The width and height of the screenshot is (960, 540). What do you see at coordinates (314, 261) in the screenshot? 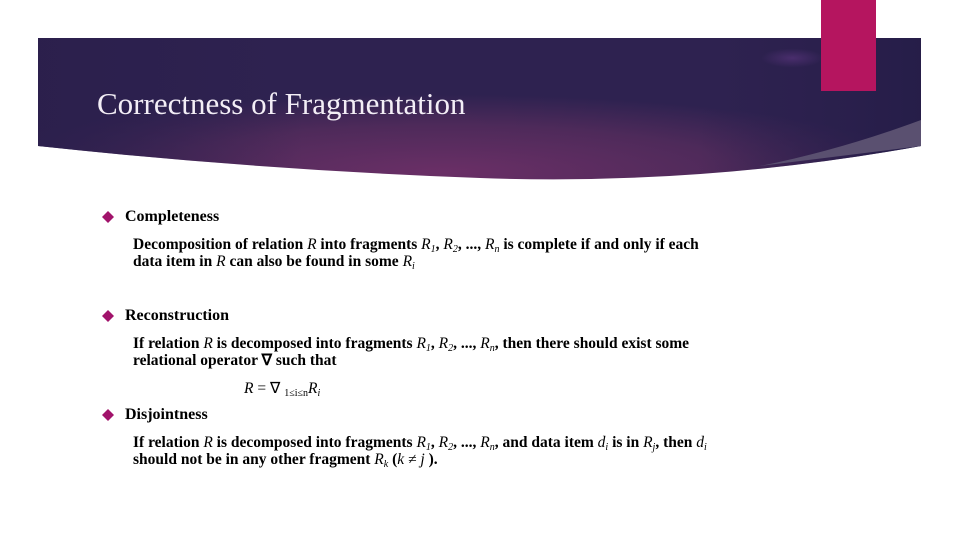
I see `text-run: can also be found in some` at bounding box center [314, 261].